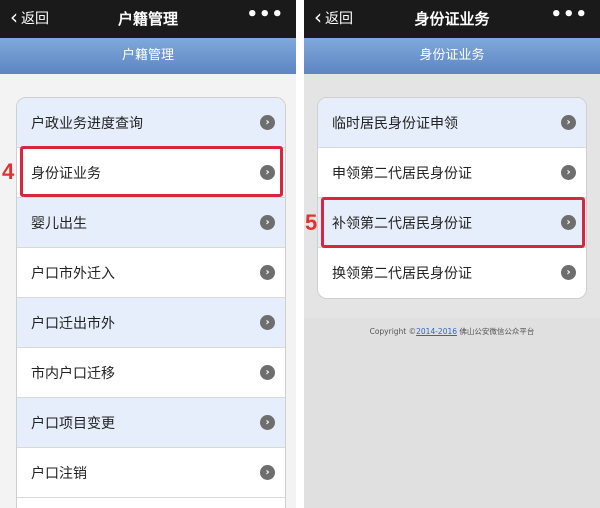  Describe the element at coordinates (73, 373) in the screenshot. I see `list-item-label: 市内户口迁移` at that location.